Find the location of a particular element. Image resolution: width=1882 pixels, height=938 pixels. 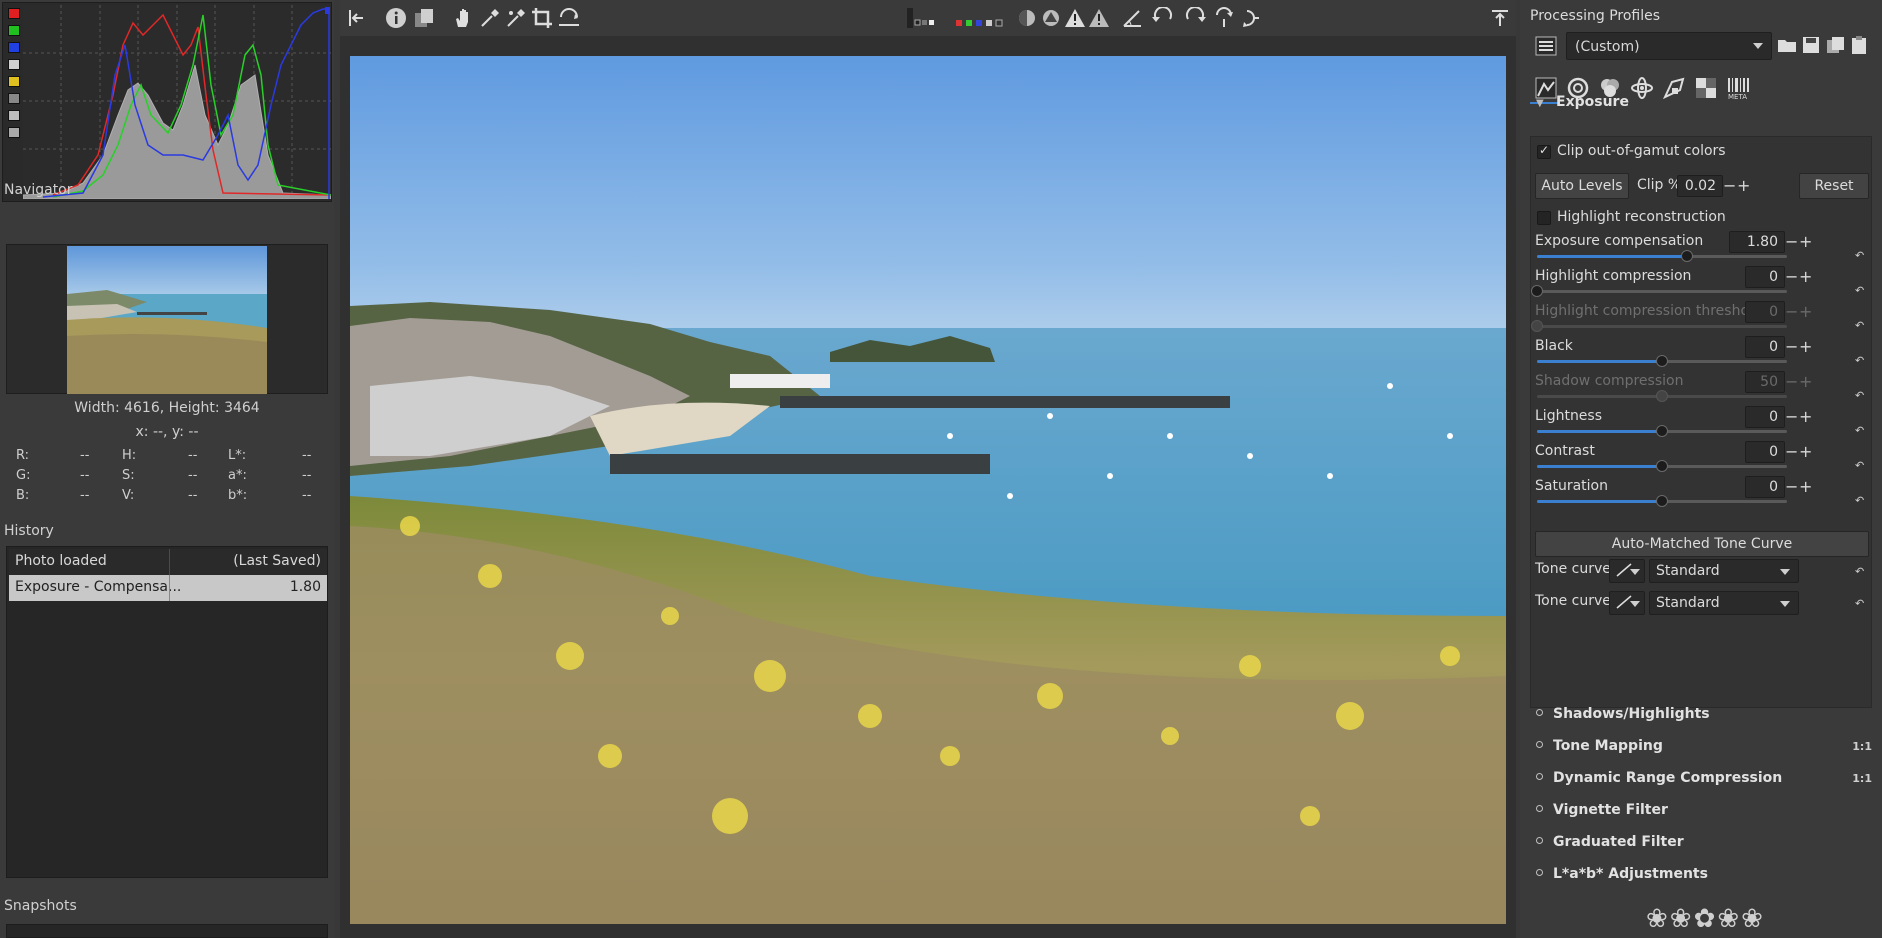

tone-curve-2-select: Standard is located at coordinates (1724, 603).